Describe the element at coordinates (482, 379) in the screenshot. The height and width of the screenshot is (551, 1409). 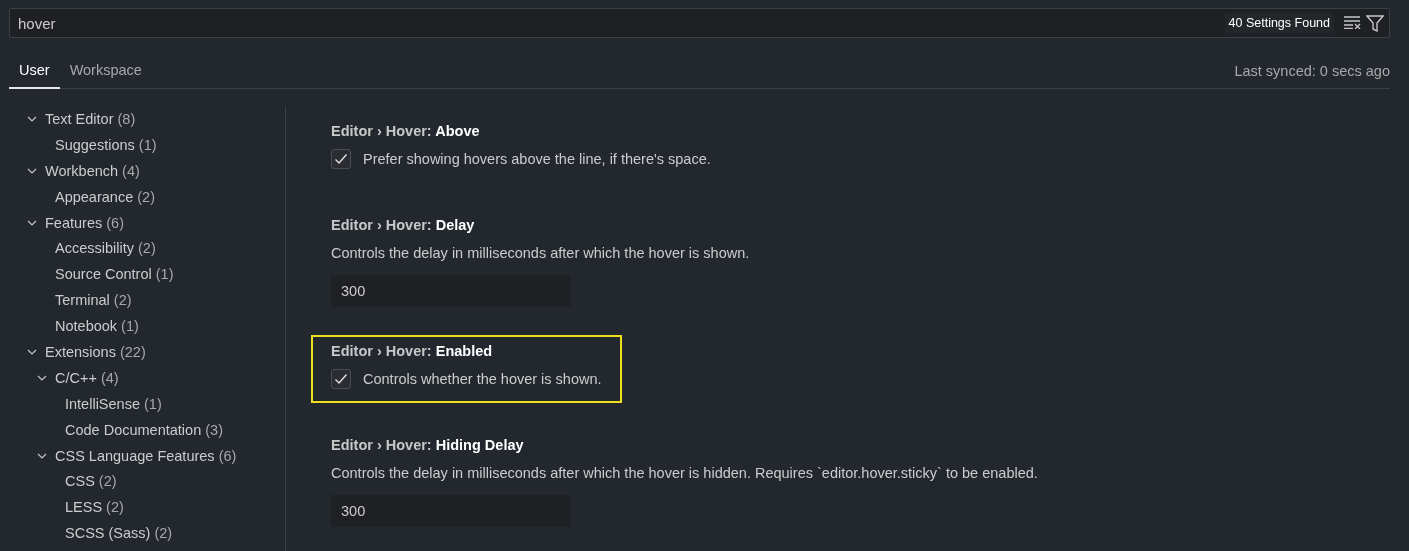
I see `setting-description: Controls whether the hover is shown.` at that location.